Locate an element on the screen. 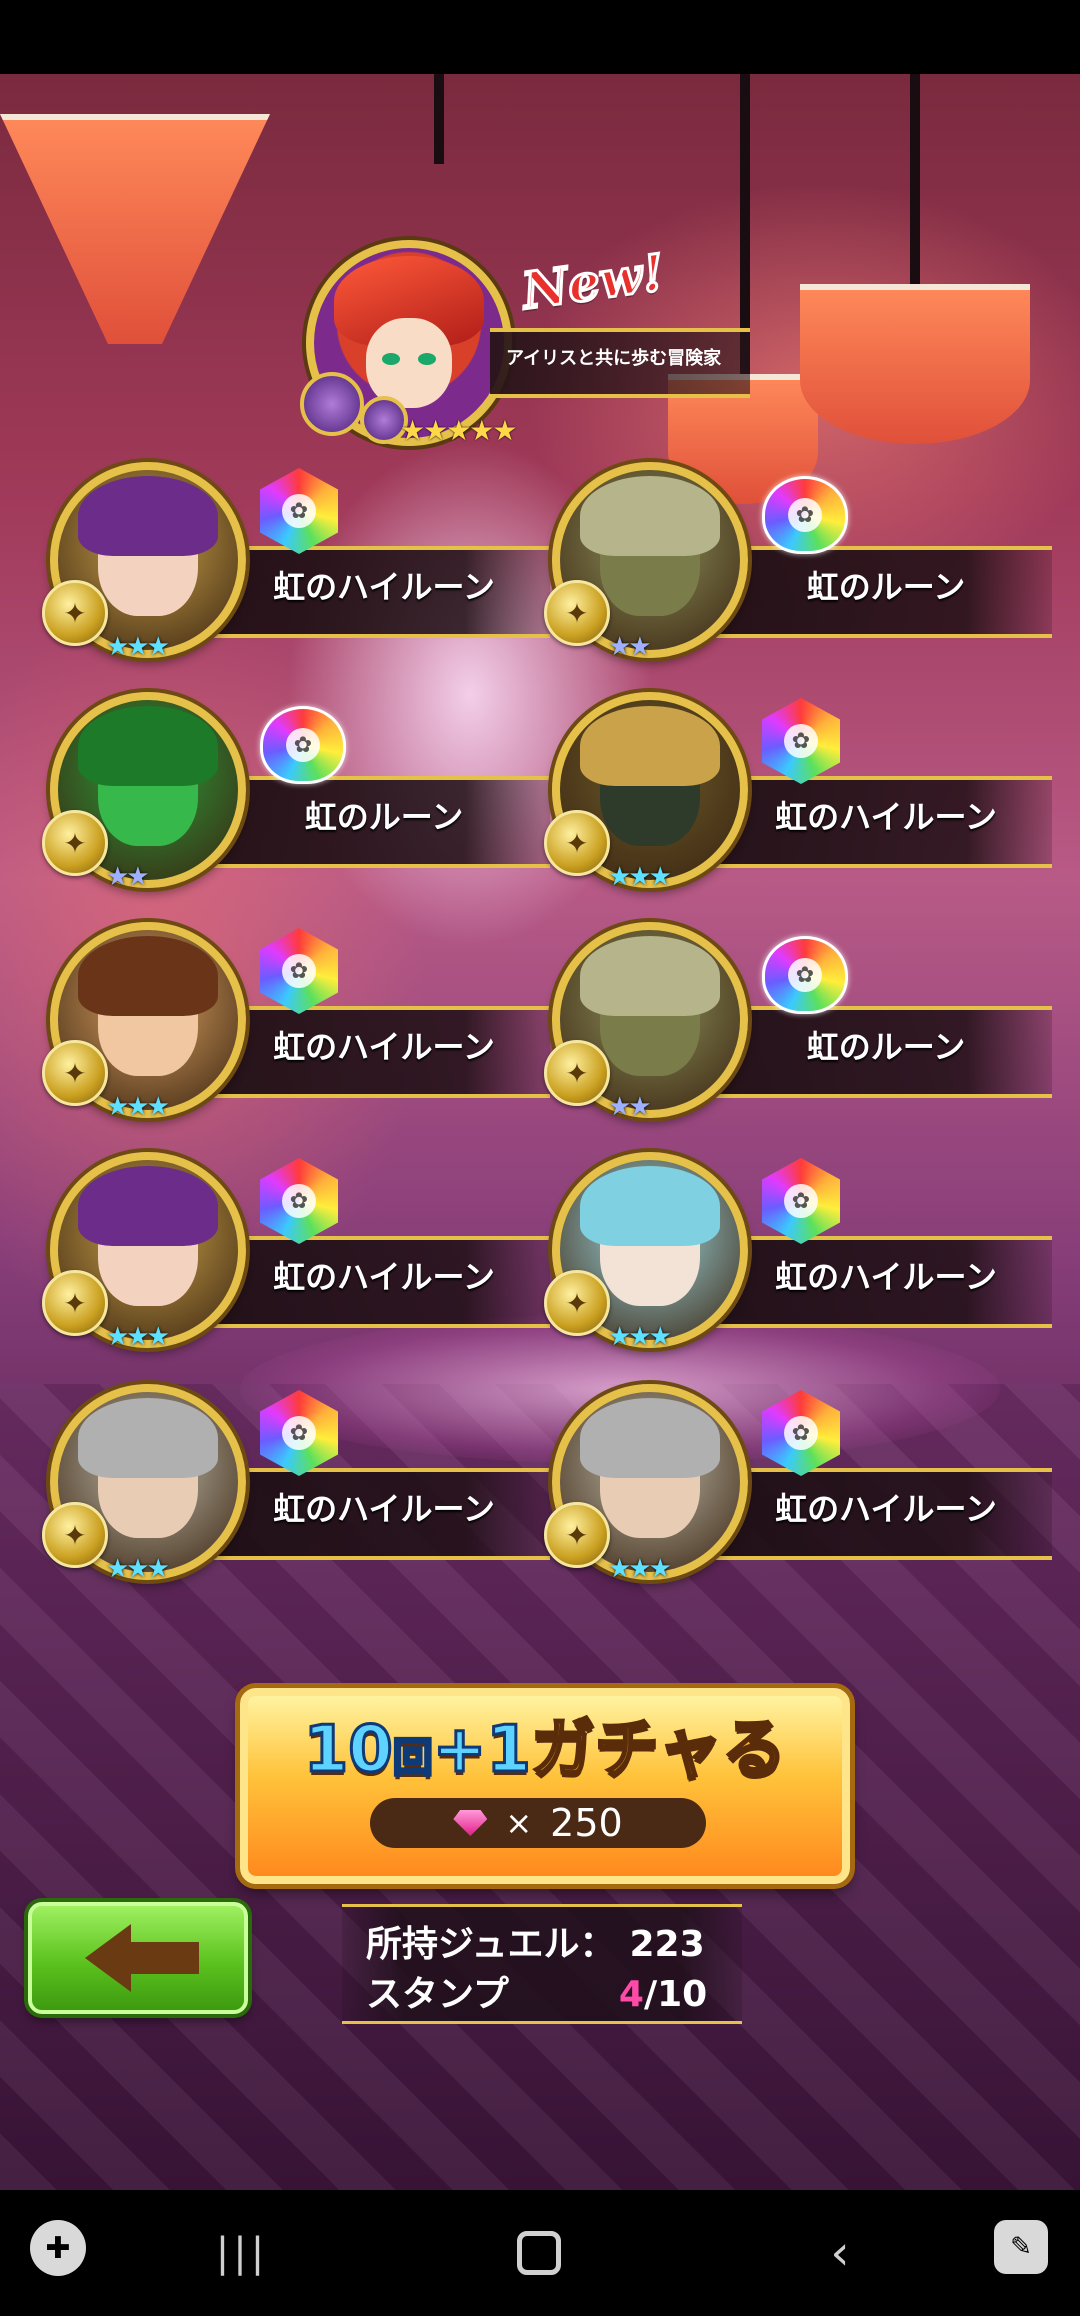  stamp-count-row: スタンプ 4/10 is located at coordinates (537, 1994).